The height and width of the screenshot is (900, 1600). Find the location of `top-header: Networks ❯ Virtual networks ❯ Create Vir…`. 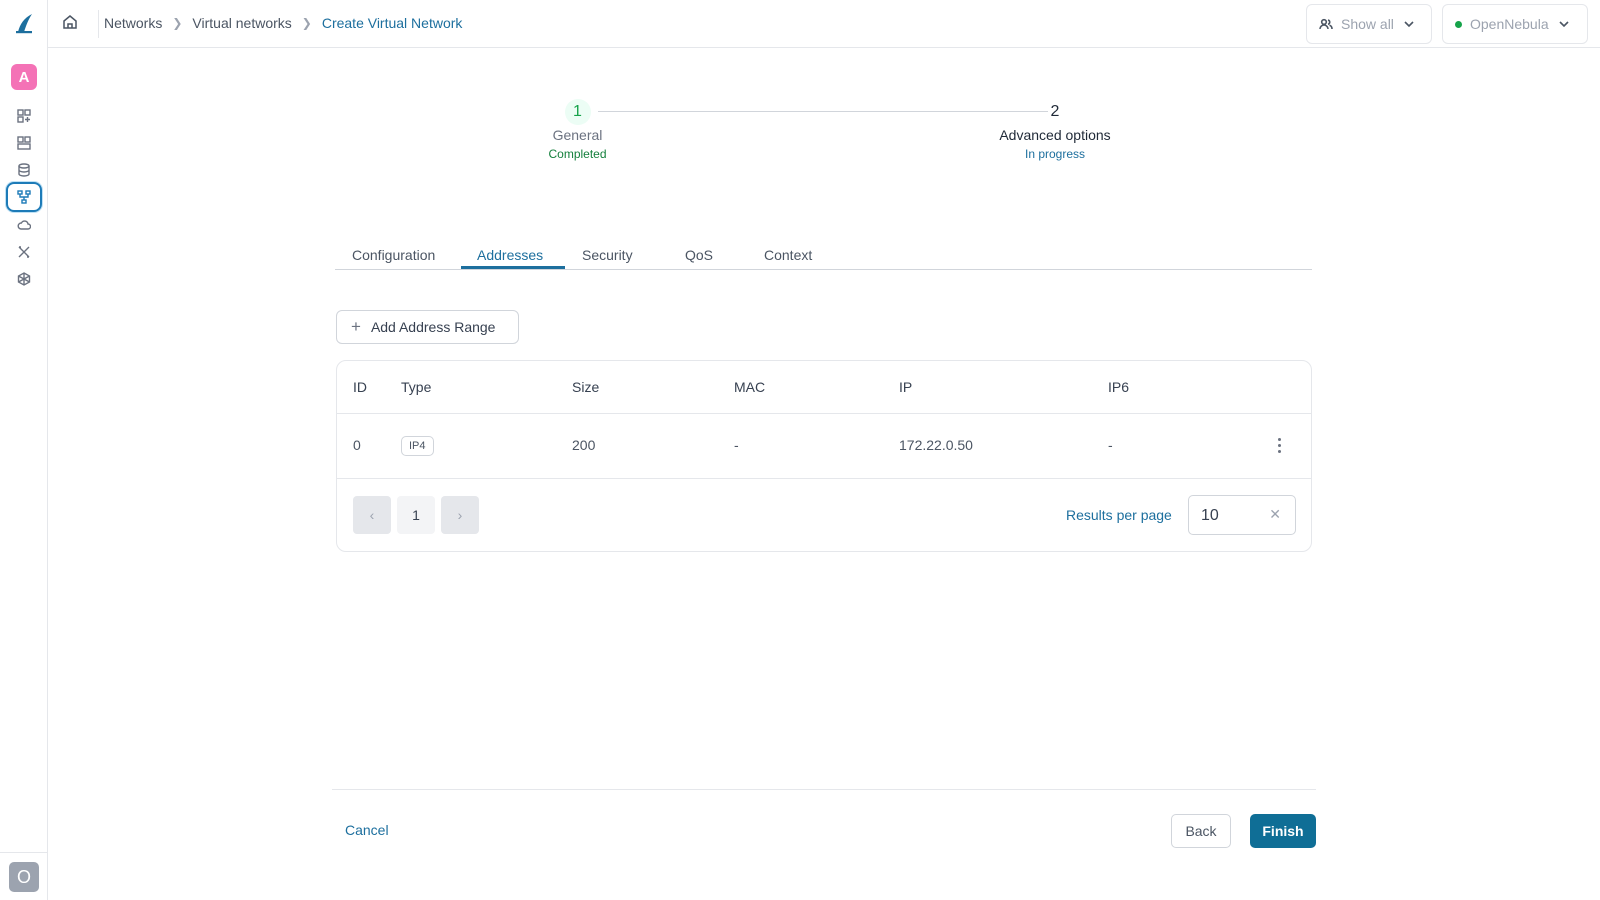

top-header: Networks ❯ Virtual networks ❯ Create Vir… is located at coordinates (824, 24).